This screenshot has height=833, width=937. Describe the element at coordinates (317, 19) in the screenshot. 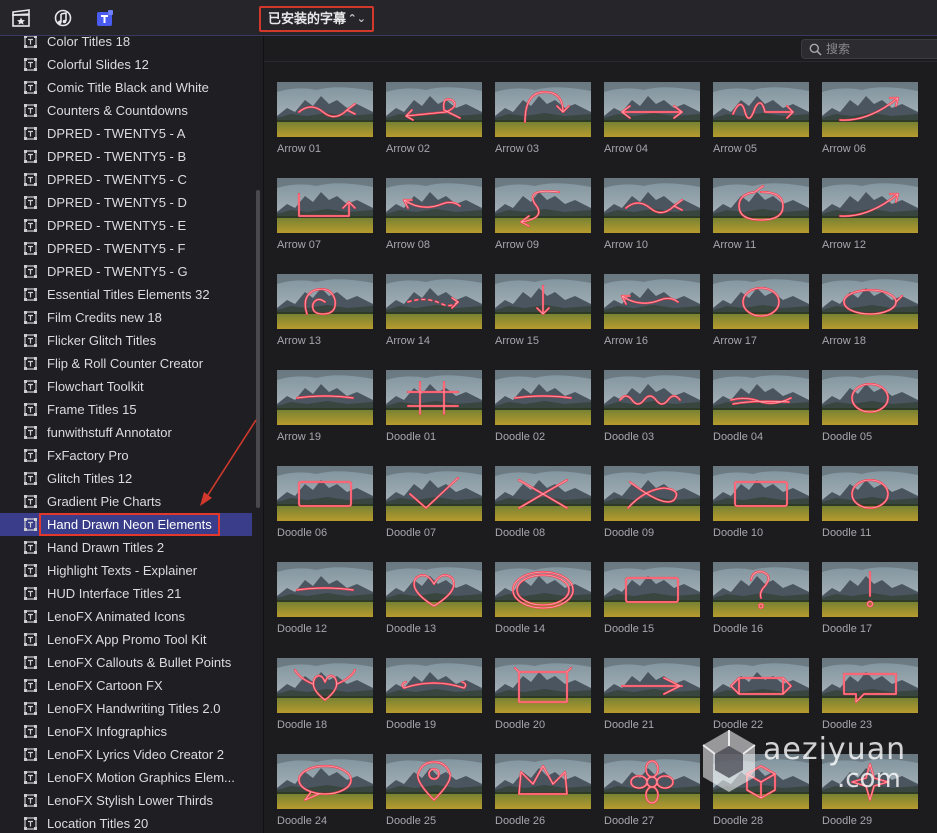

I see `library-dropdown: 已安装的字幕 ⌃⌄` at that location.